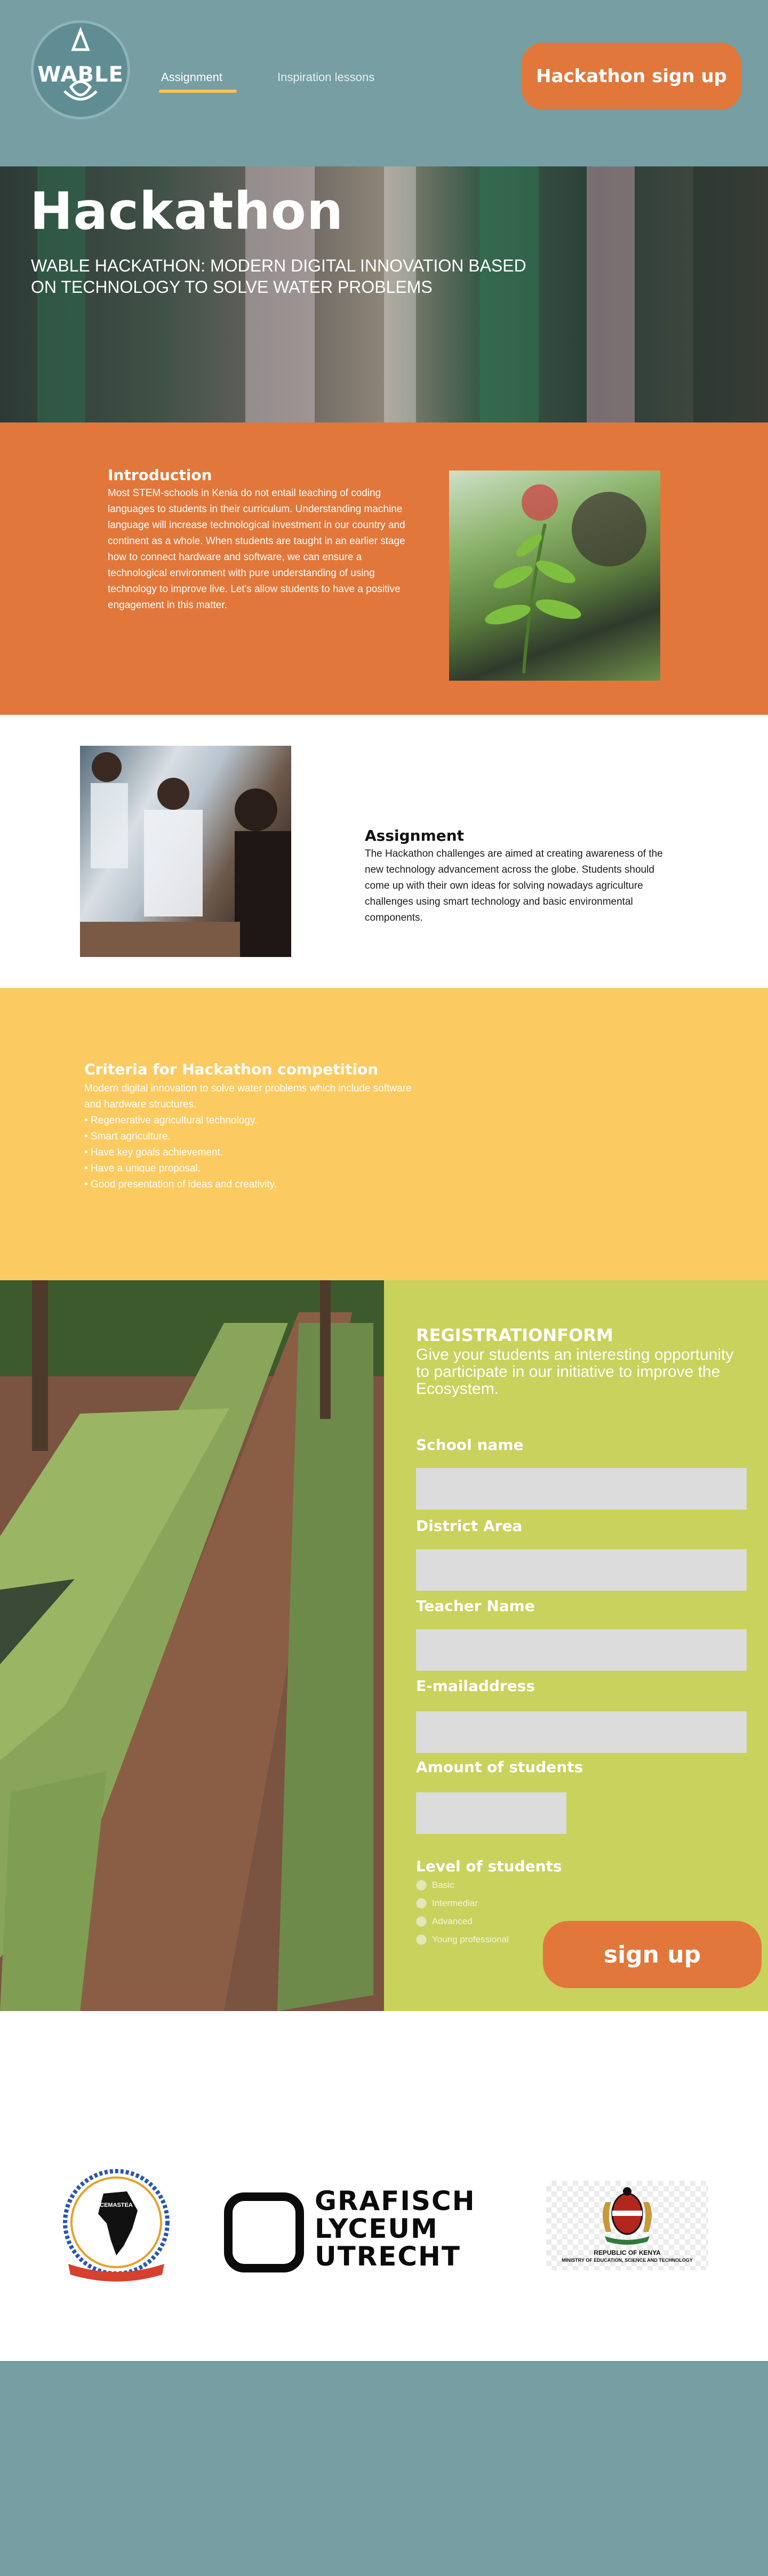 The height and width of the screenshot is (2576, 768). What do you see at coordinates (581, 1570) in the screenshot?
I see `district-area-field` at bounding box center [581, 1570].